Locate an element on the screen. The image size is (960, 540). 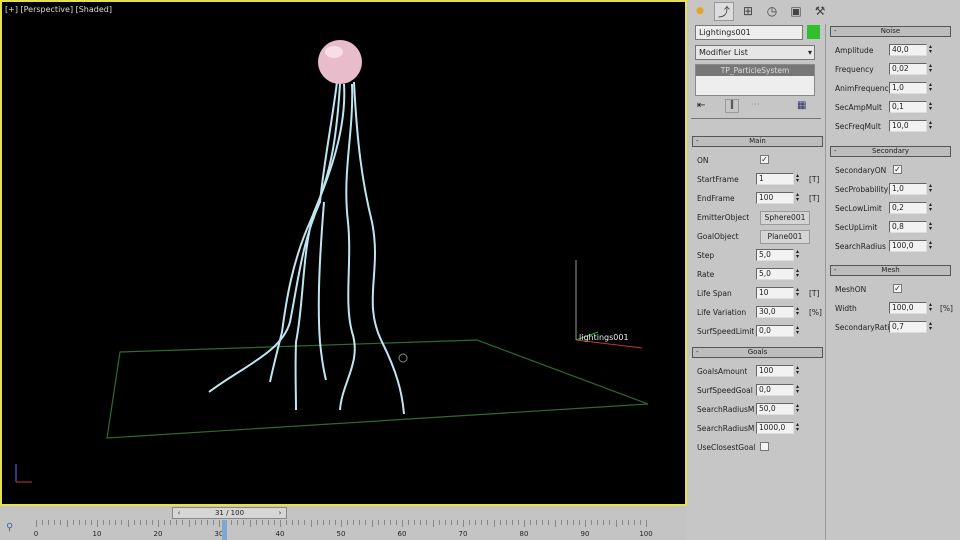
param-spinner-field: 0,7 is located at coordinates (908, 327).